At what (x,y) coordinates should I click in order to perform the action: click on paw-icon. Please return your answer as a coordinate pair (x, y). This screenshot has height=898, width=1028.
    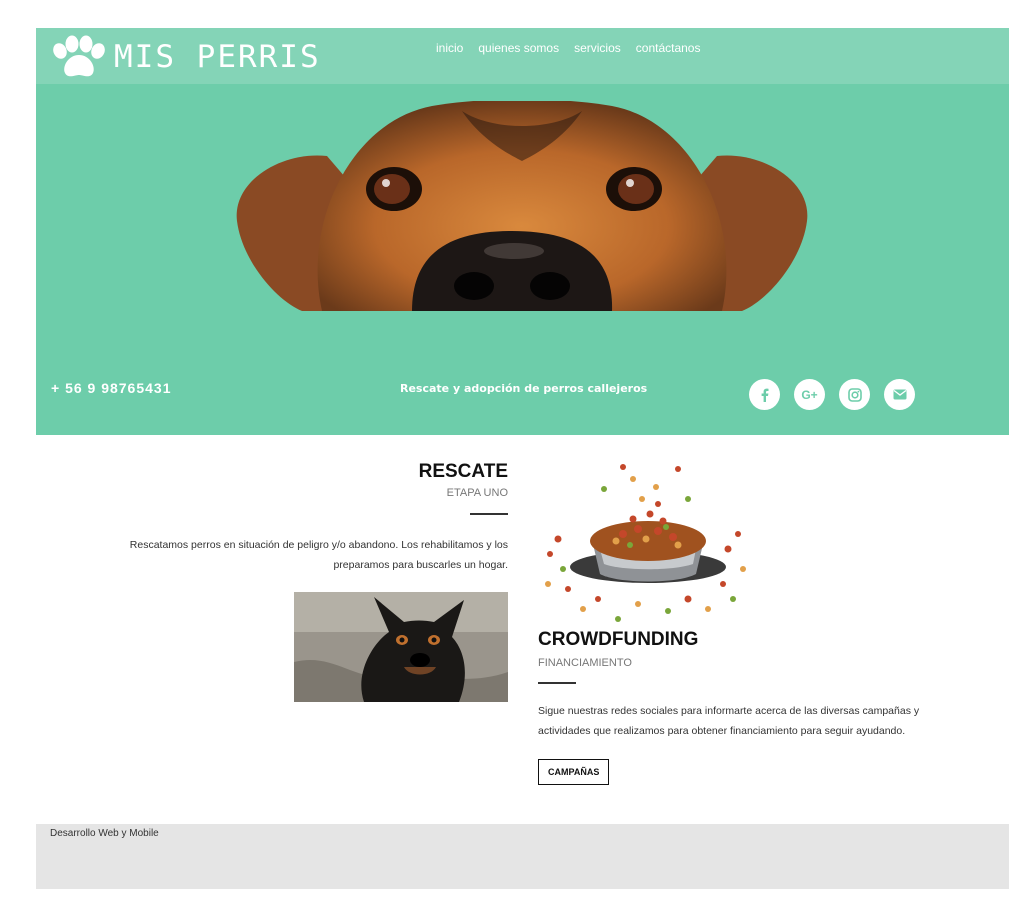
    Looking at the image, I should click on (79, 56).